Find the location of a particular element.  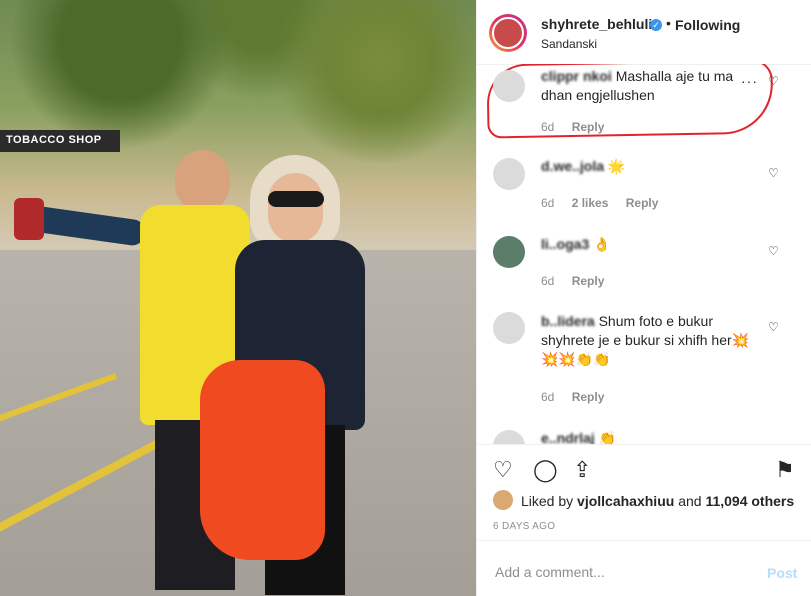

like-heart-icon: ♡ is located at coordinates (503, 470).